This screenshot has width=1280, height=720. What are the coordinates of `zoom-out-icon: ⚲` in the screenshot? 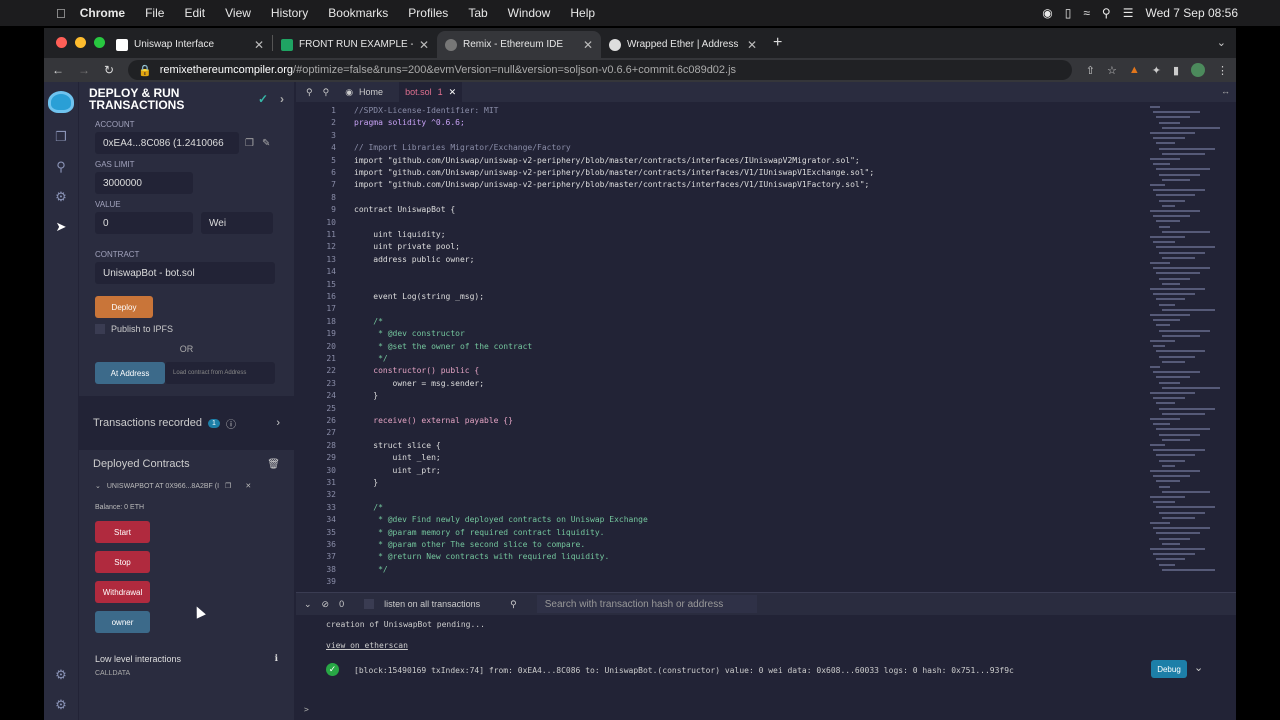 It's located at (309, 92).